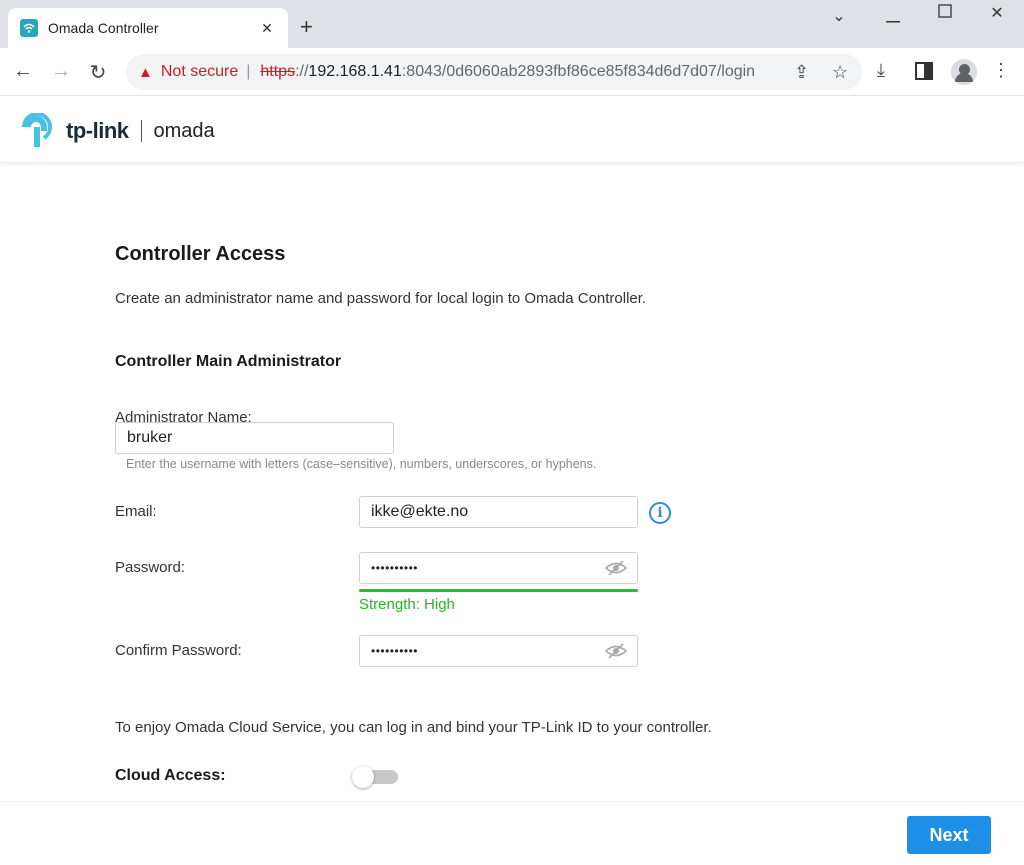 This screenshot has width=1024, height=865. I want to click on password-strength-text: Strength: High, so click(407, 604).